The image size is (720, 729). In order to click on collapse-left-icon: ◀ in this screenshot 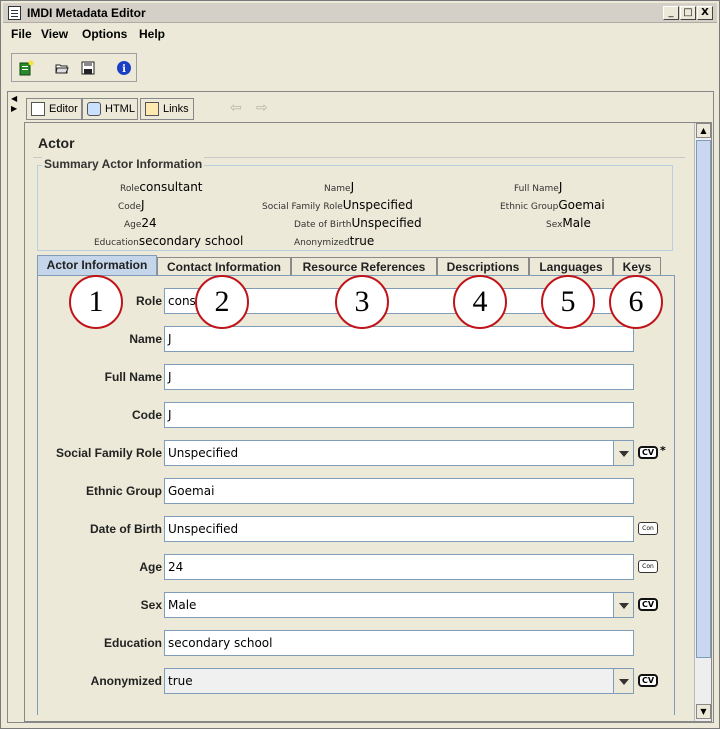, I will do `click(14, 98)`.